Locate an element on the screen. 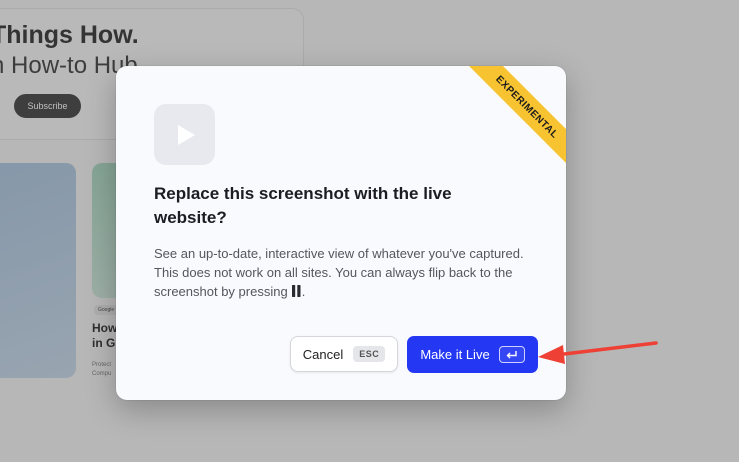 Image resolution: width=739 pixels, height=462 pixels. annotation-arrow-icon is located at coordinates (598, 352).